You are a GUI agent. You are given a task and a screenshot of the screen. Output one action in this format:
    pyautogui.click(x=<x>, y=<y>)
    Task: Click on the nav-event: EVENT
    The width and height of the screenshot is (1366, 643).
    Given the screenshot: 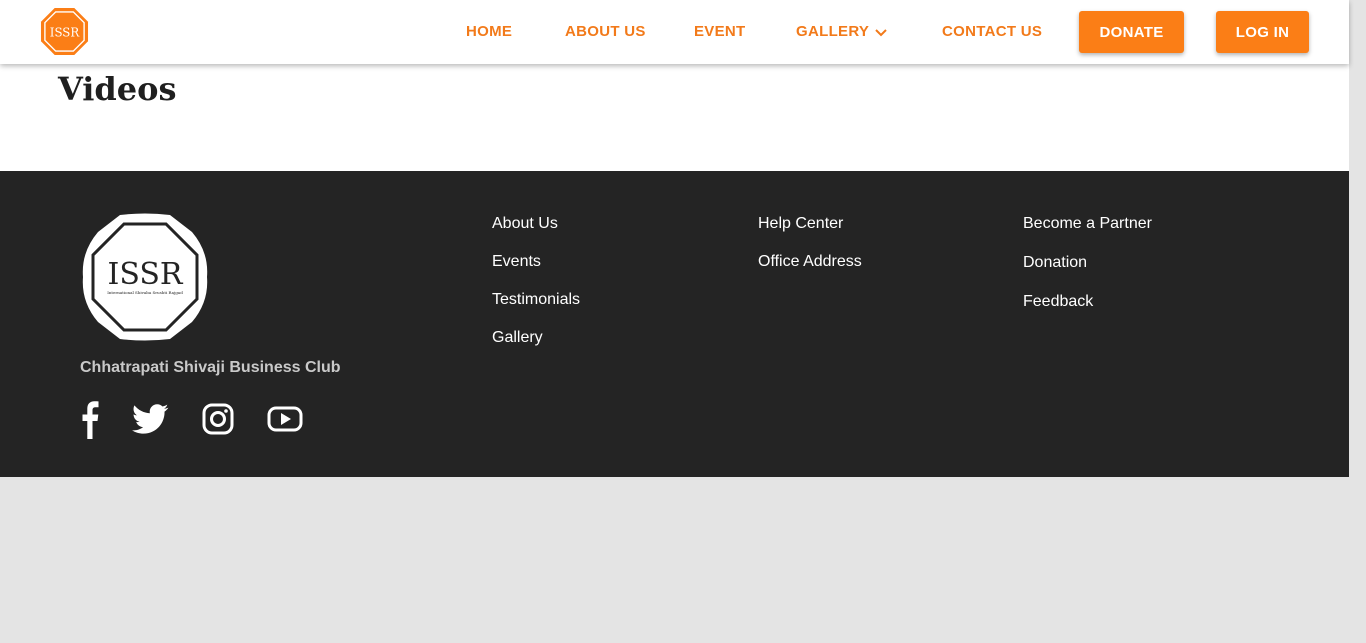 What is the action you would take?
    pyautogui.click(x=720, y=31)
    